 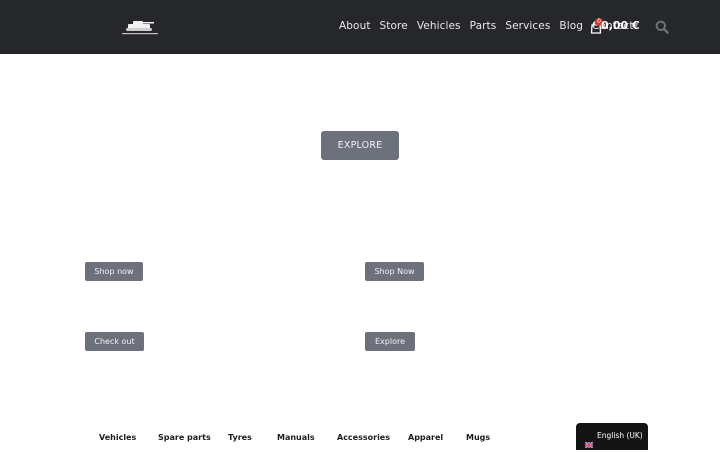 What do you see at coordinates (662, 26) in the screenshot?
I see `search-icon` at bounding box center [662, 26].